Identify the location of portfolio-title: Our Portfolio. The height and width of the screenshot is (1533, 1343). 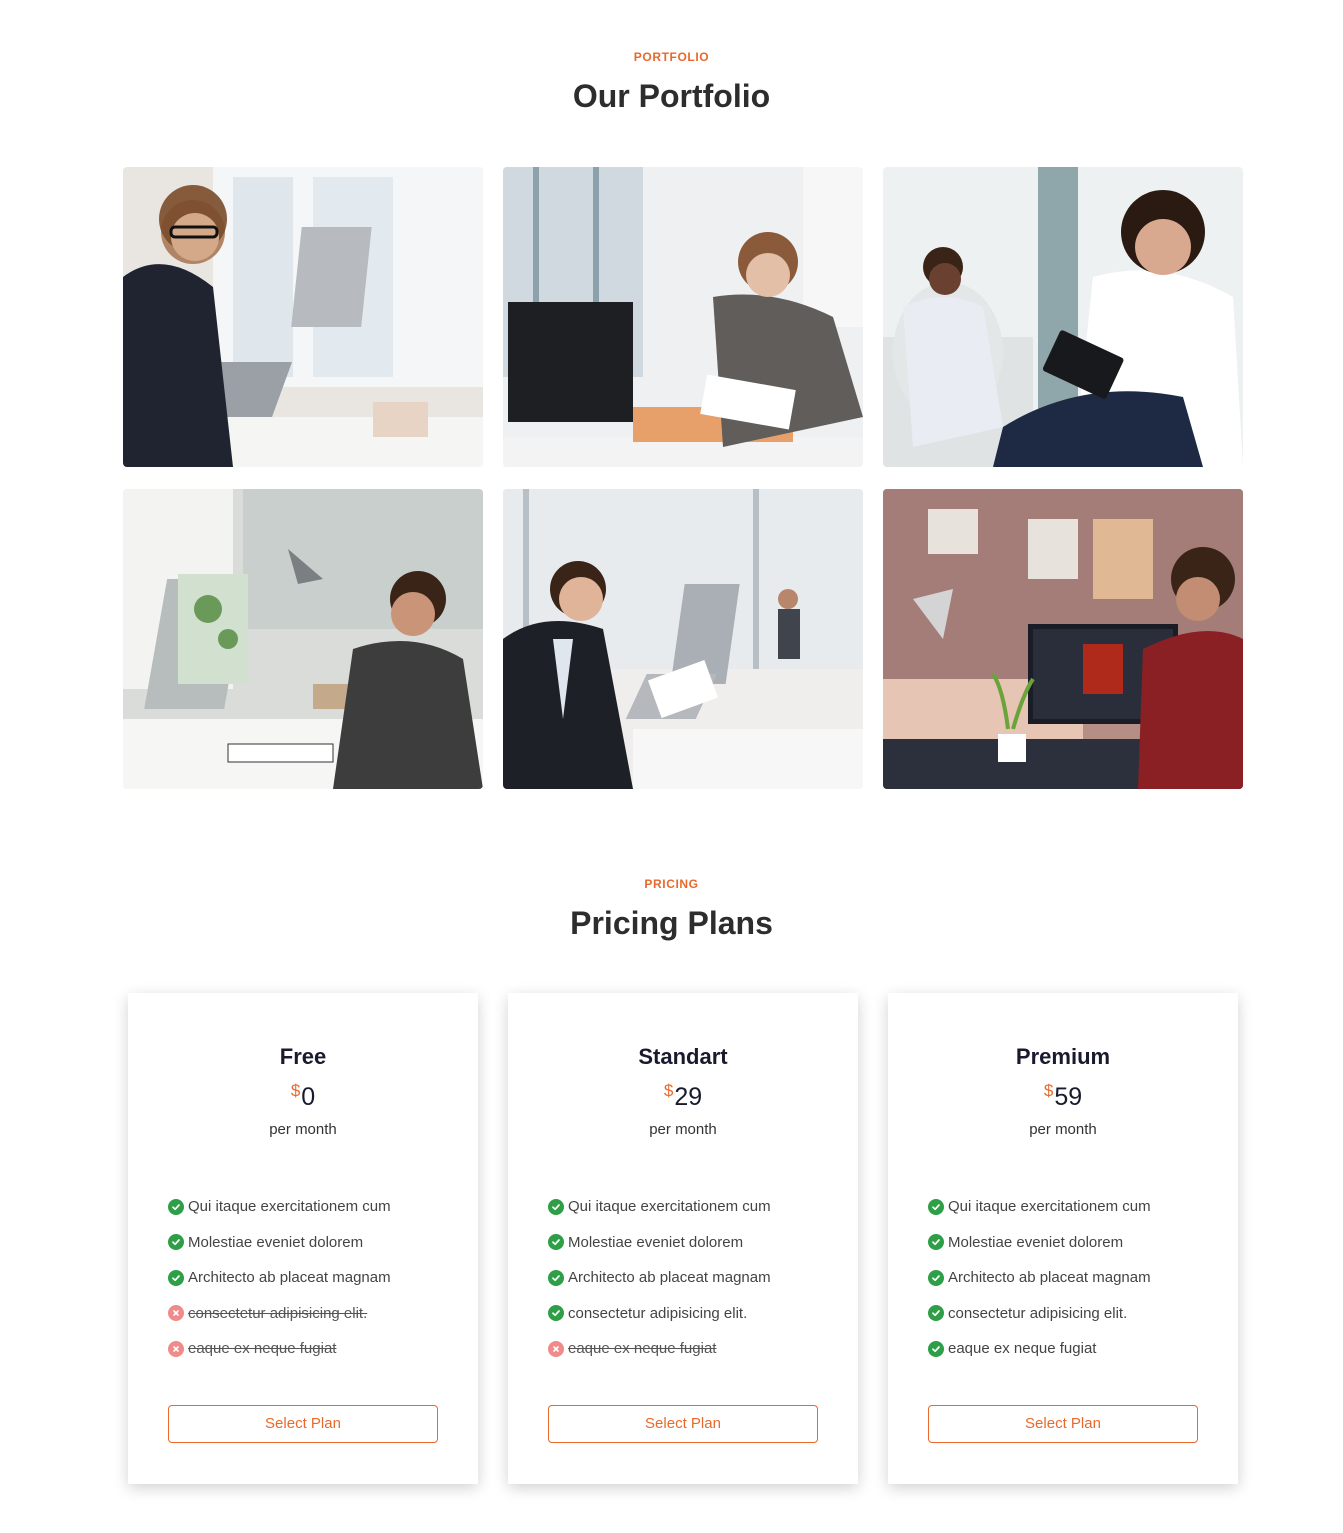
(671, 96).